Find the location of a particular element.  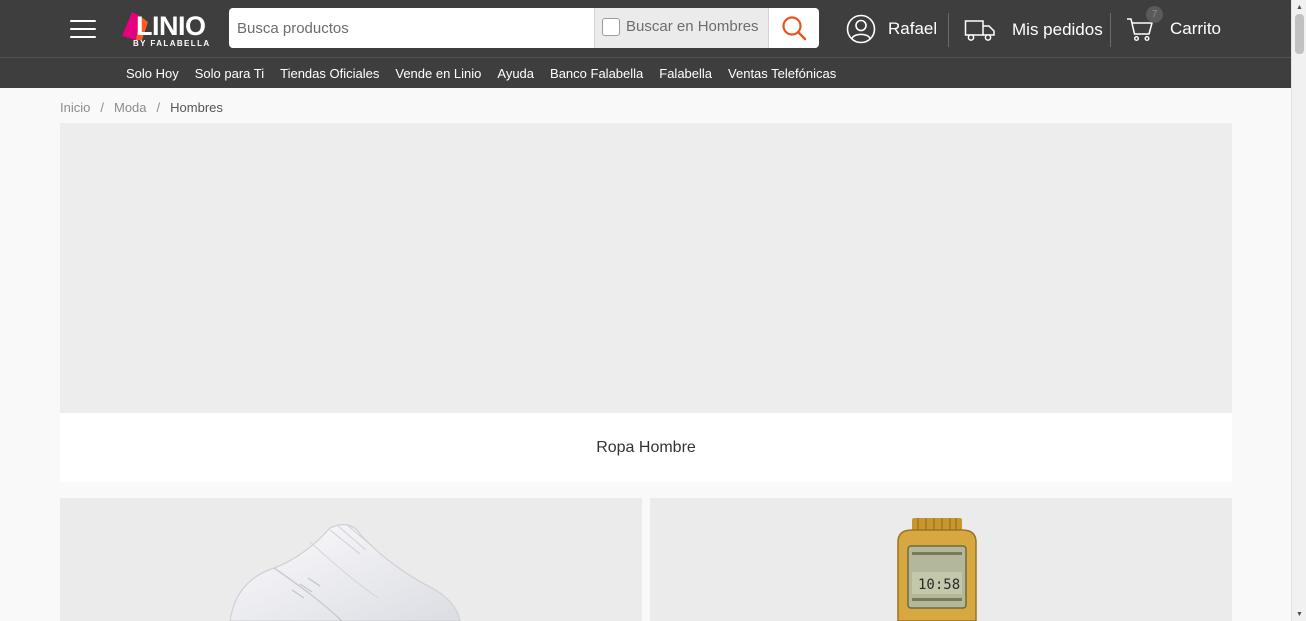

search-input is located at coordinates (411, 28).